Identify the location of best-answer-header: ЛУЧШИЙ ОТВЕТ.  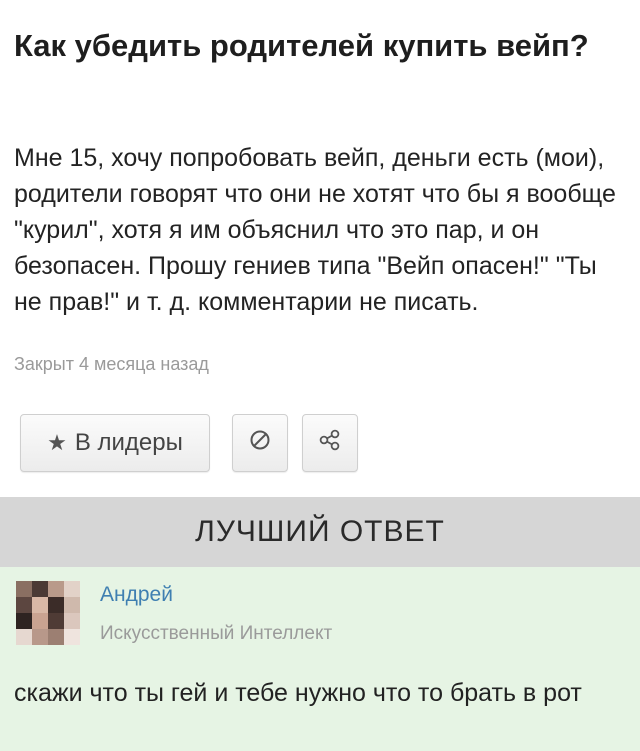
(320, 532).